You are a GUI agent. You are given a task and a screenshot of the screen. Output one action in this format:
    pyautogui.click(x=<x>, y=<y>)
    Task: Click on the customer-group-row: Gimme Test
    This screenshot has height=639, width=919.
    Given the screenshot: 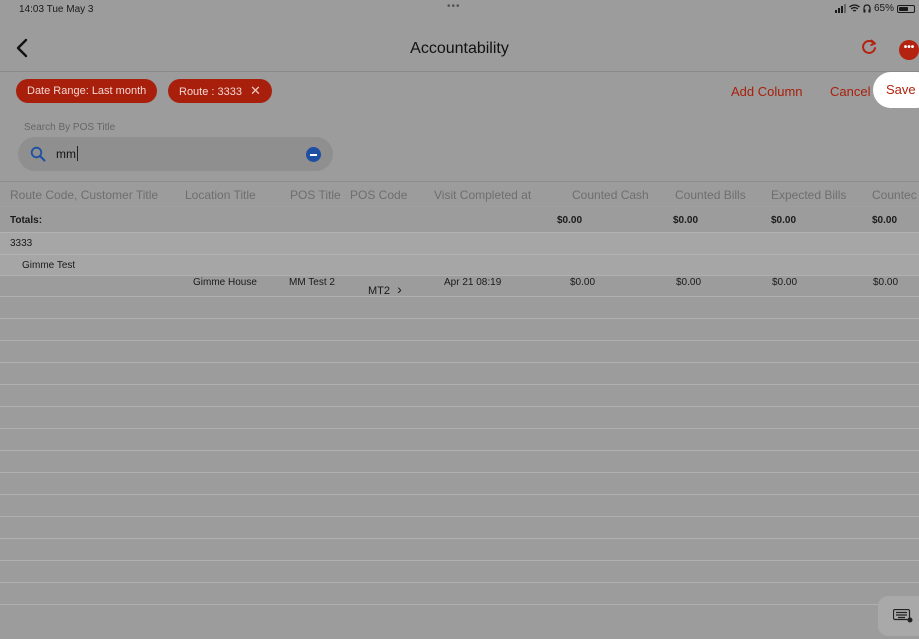 What is the action you would take?
    pyautogui.click(x=459, y=264)
    